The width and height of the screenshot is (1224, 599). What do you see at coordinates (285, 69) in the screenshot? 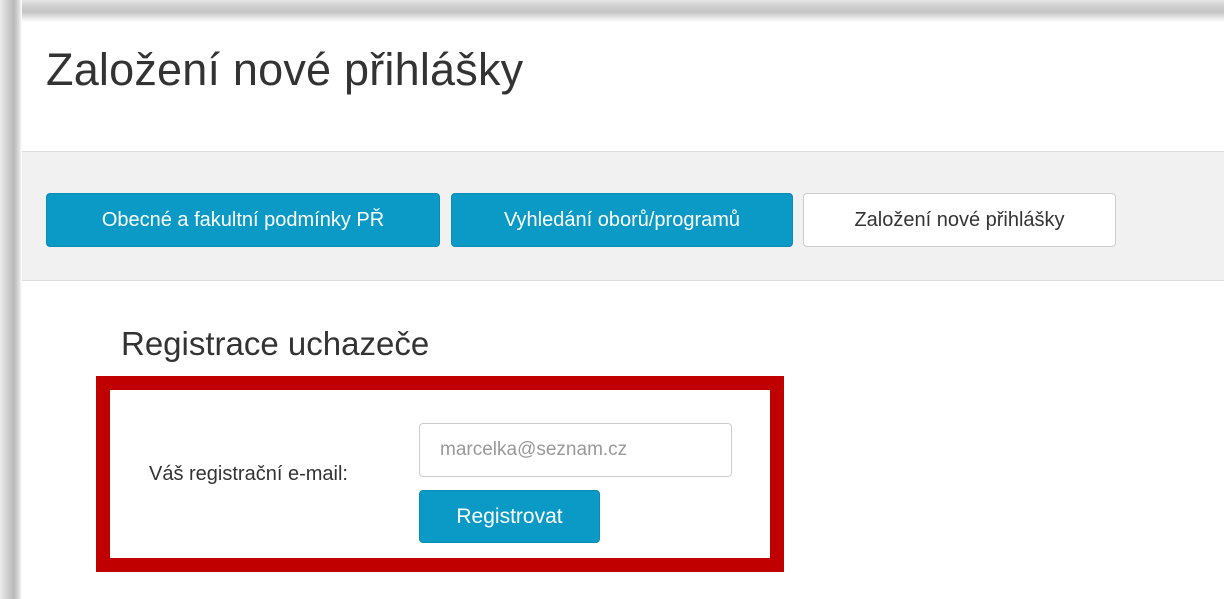
I see `page-title: Založení nové přihlášky` at bounding box center [285, 69].